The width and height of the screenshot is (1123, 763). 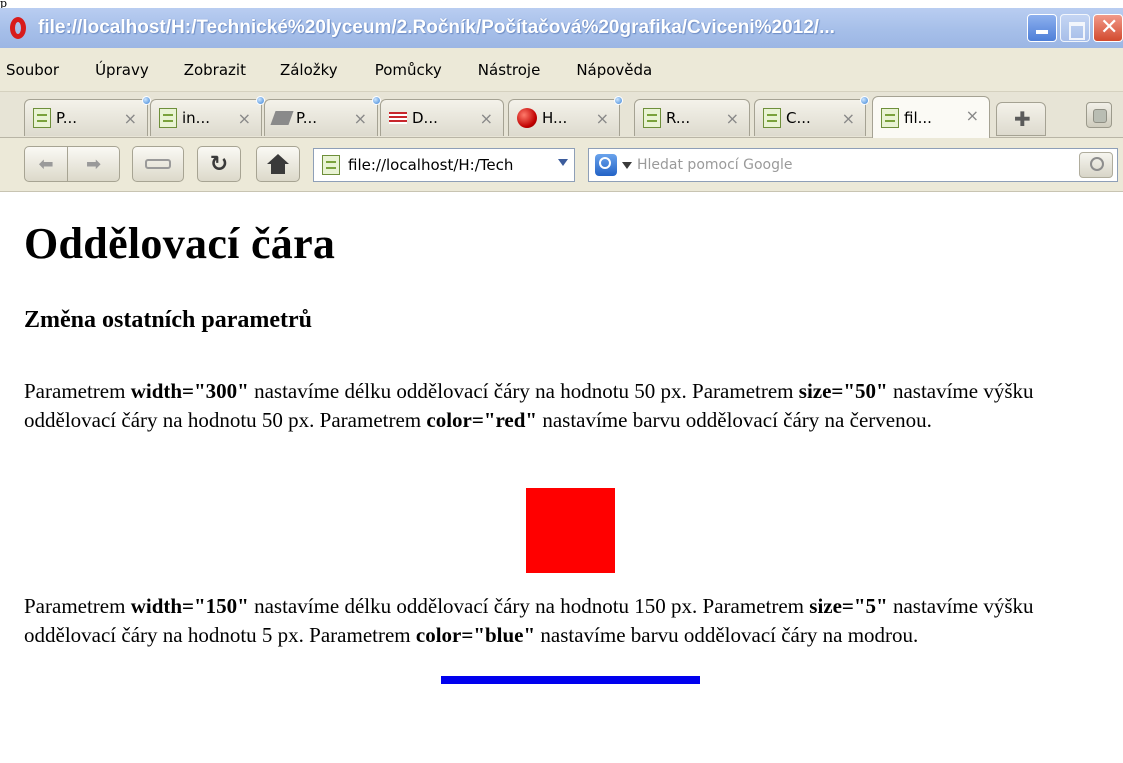 I want to click on menu-soubor: Soubor, so click(x=32, y=70).